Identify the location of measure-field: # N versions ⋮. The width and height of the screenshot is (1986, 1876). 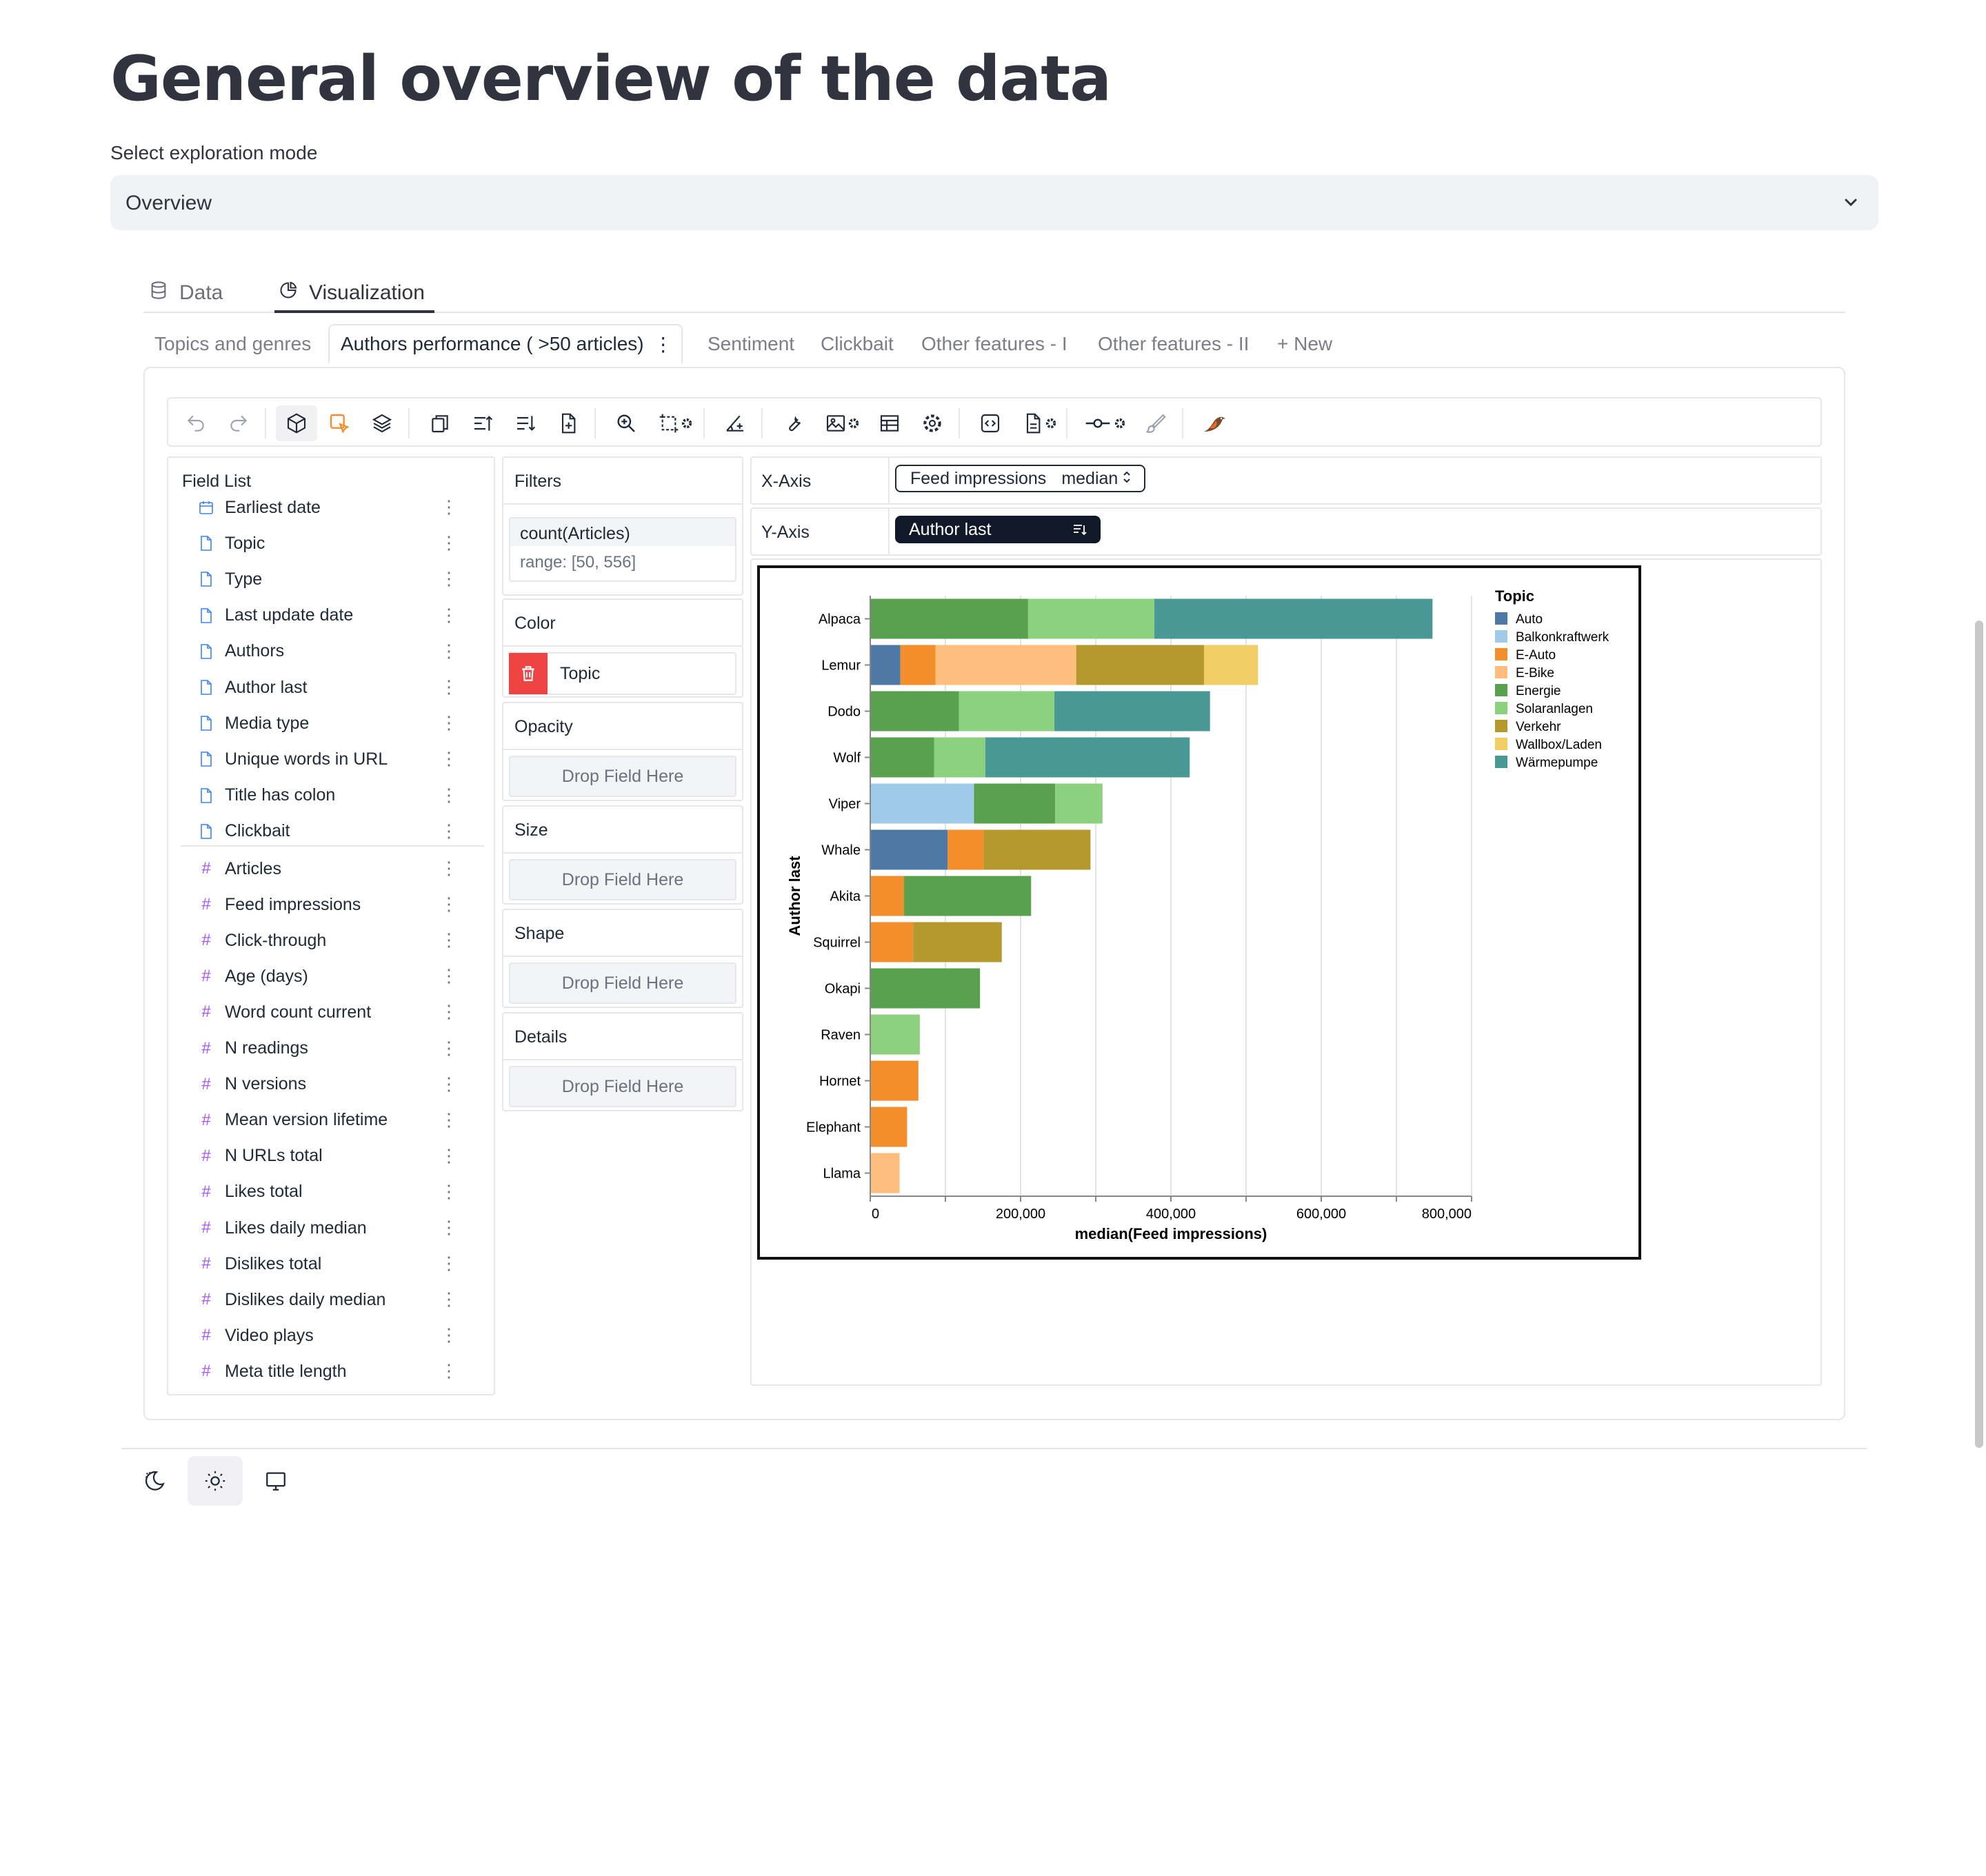
(334, 1084).